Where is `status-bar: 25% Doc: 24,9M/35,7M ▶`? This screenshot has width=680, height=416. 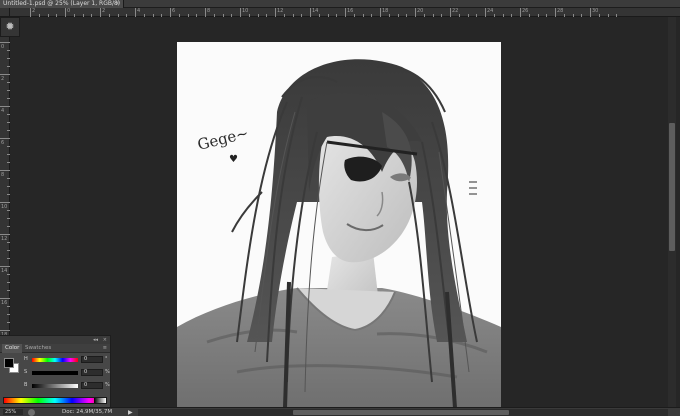 status-bar: 25% Doc: 24,9M/35,7M ▶ is located at coordinates (340, 411).